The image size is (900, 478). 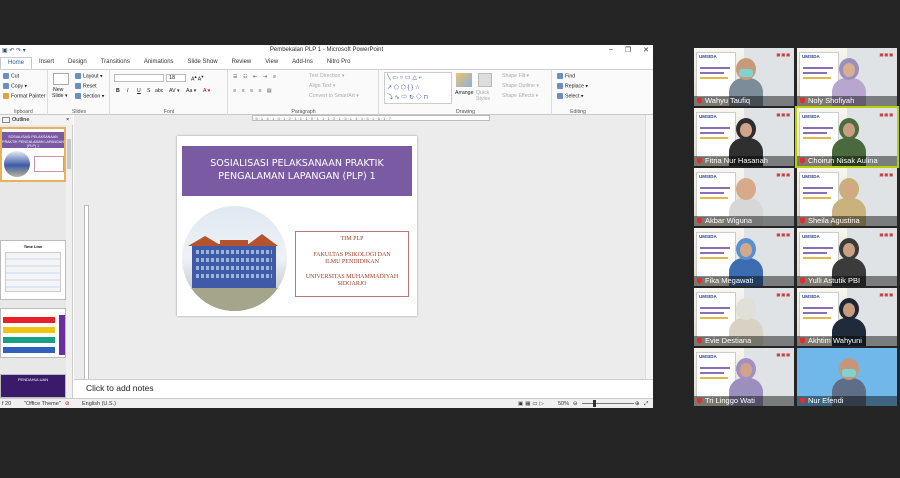 What do you see at coordinates (847, 77) in the screenshot?
I see `participant-tile: UMSIDA ▣ ▣ ▣ Noly Shofiyah` at bounding box center [847, 77].